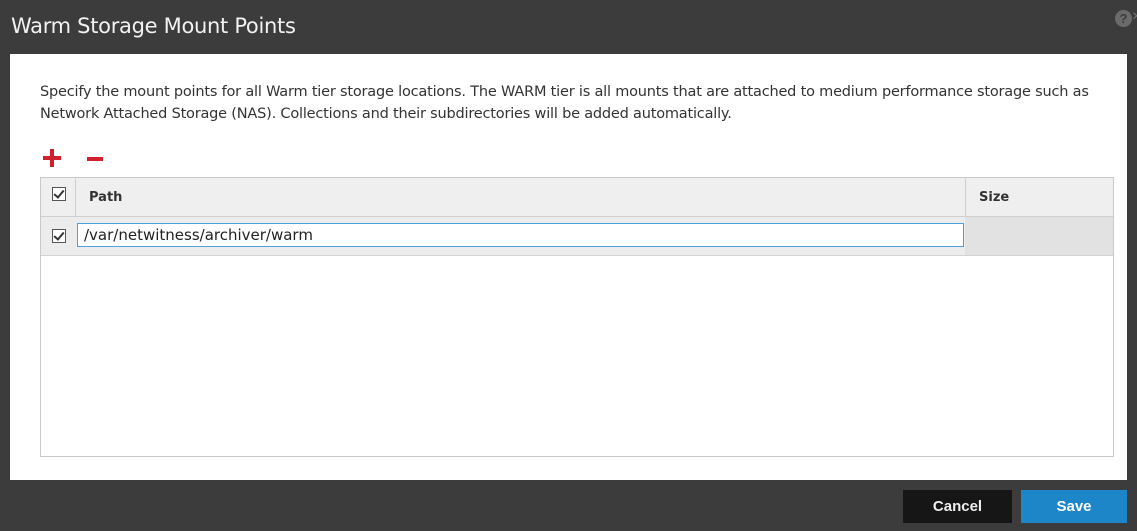  Describe the element at coordinates (96, 158) in the screenshot. I see `remove-mount-point-button` at that location.